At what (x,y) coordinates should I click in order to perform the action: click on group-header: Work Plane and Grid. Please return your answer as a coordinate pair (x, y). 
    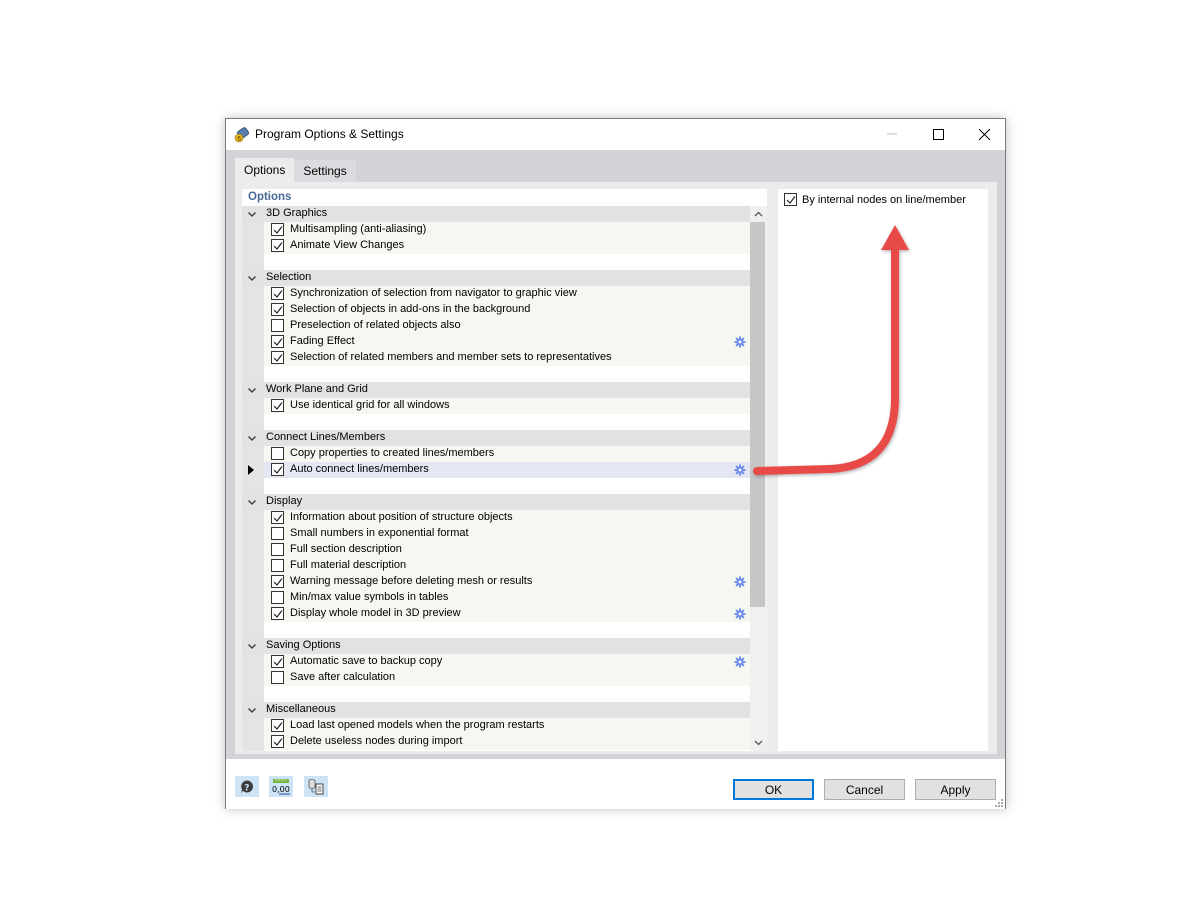
    Looking at the image, I should click on (496, 390).